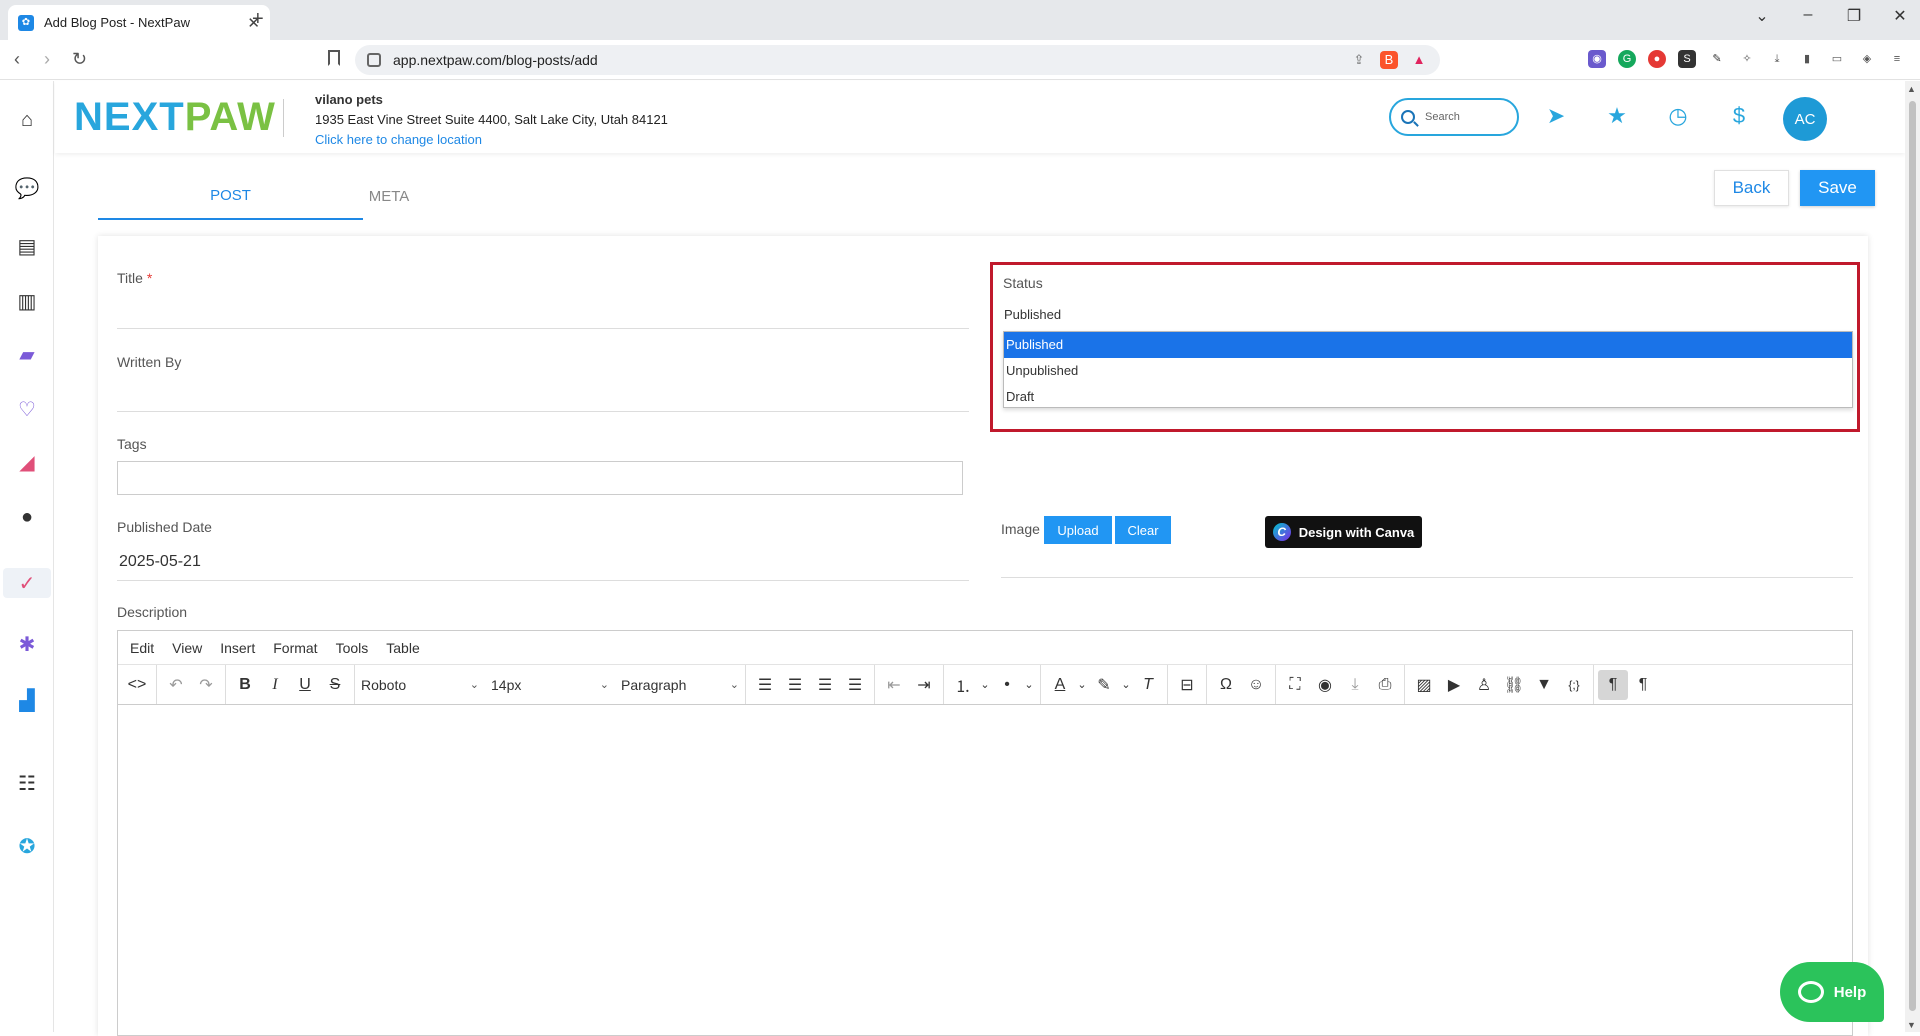  Describe the element at coordinates (402, 648) in the screenshot. I see `menu-table: Table` at that location.